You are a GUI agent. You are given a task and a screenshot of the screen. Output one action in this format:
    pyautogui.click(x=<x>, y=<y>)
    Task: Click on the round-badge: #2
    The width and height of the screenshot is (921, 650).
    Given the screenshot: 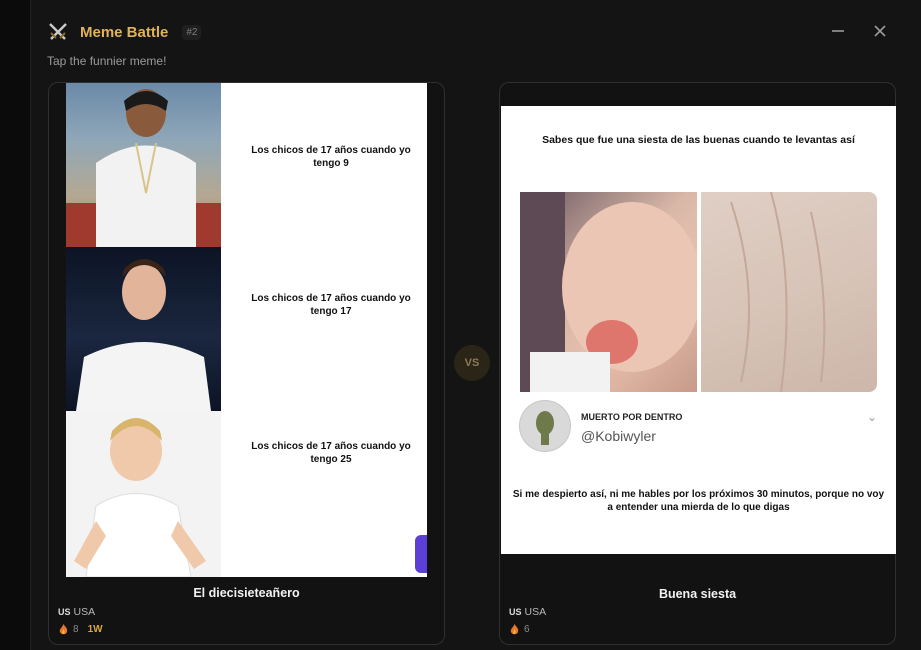 What is the action you would take?
    pyautogui.click(x=192, y=32)
    